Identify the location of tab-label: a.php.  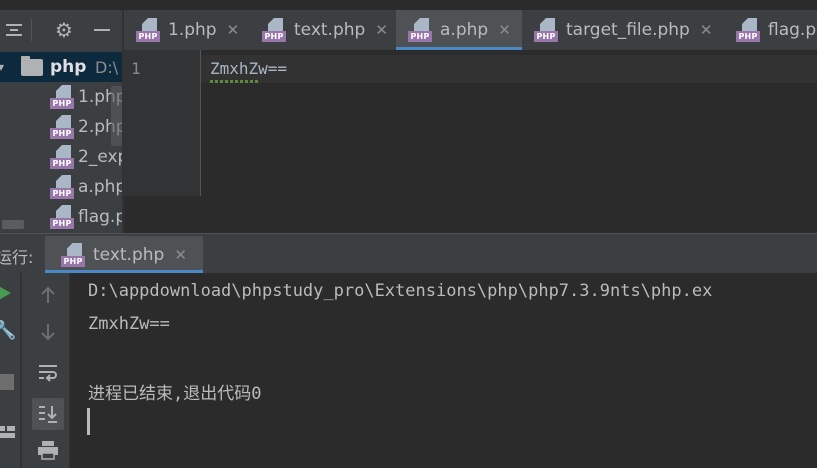
(464, 30).